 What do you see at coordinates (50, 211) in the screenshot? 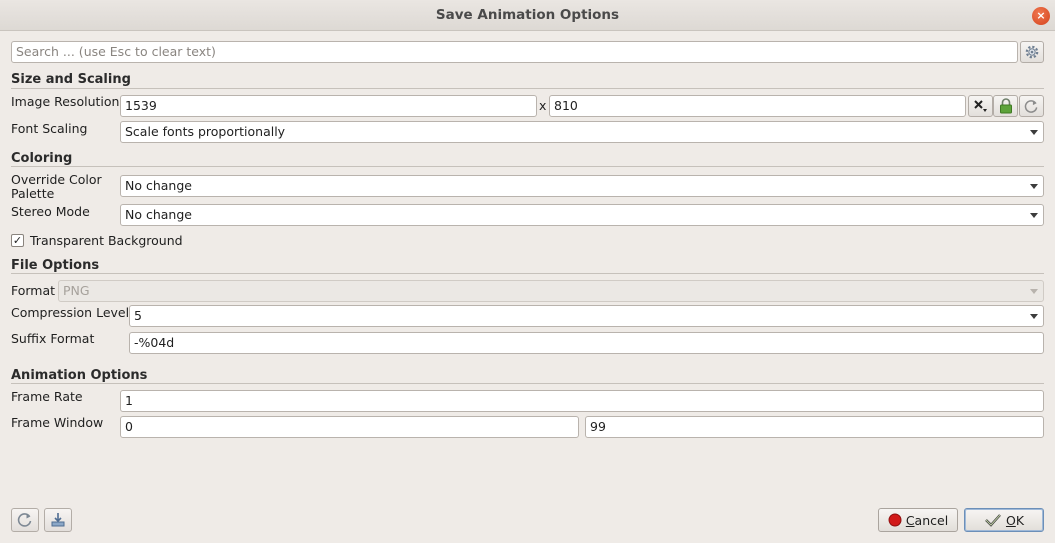
I see `stereo-mode-label: Stereo Mode` at bounding box center [50, 211].